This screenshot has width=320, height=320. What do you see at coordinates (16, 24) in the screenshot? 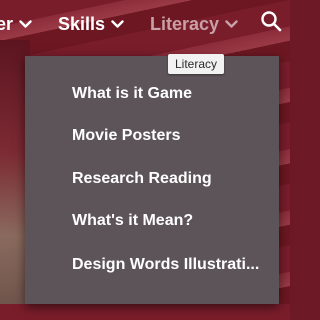
I see `nav-item-previous: er` at bounding box center [16, 24].